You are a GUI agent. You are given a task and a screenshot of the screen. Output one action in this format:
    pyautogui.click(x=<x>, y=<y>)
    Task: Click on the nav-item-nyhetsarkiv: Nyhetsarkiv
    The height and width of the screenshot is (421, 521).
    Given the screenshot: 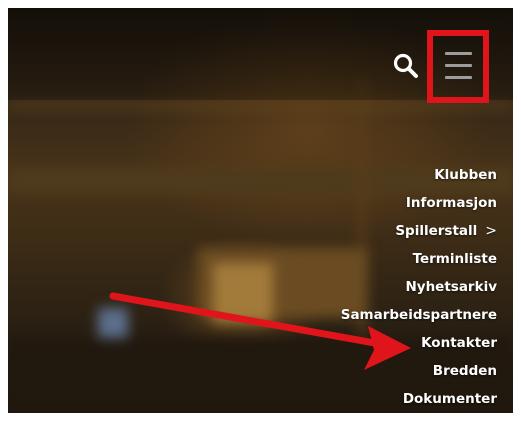 What is the action you would take?
    pyautogui.click(x=419, y=287)
    